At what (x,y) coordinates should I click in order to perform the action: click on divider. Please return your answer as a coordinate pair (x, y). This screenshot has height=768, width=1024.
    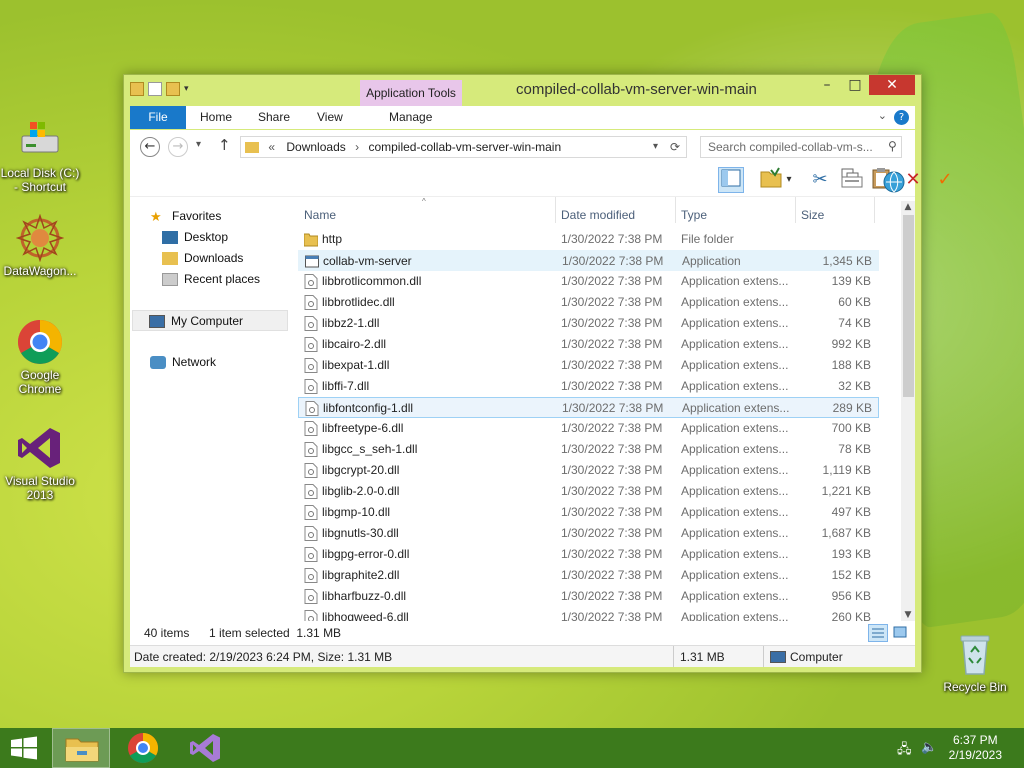
    Looking at the image, I should click on (763, 656).